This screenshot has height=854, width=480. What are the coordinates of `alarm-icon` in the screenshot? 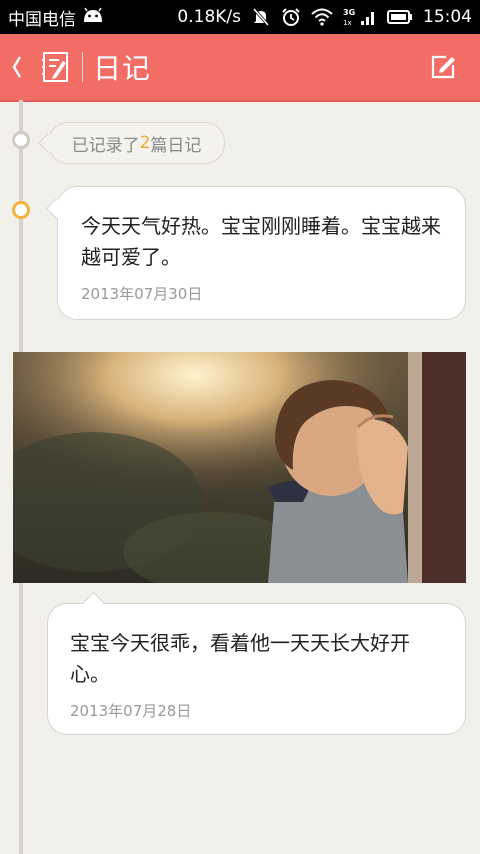 It's located at (291, 17).